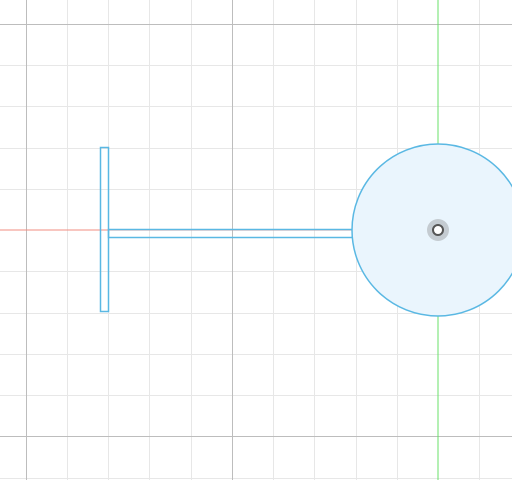  Describe the element at coordinates (438, 230) in the screenshot. I see `origin-point-icon` at that location.